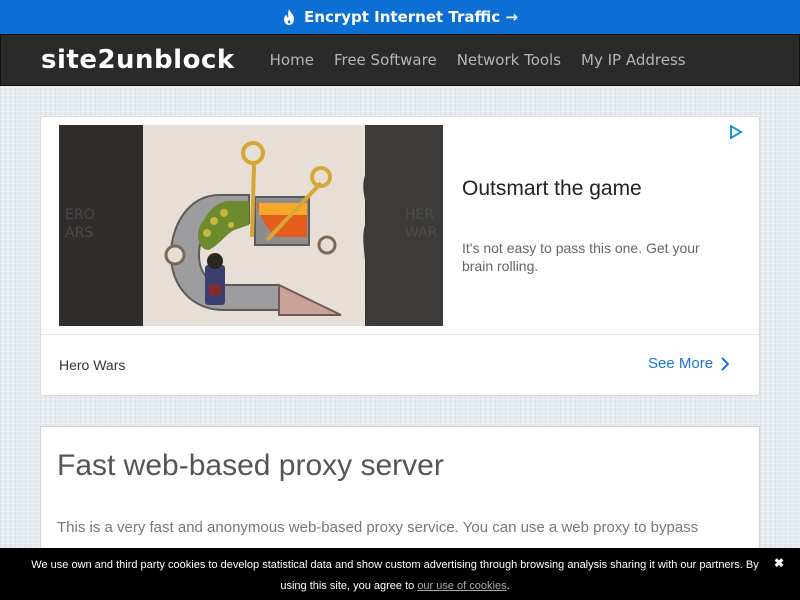  What do you see at coordinates (508, 586) in the screenshot?
I see `cookie-text-end: .` at bounding box center [508, 586].